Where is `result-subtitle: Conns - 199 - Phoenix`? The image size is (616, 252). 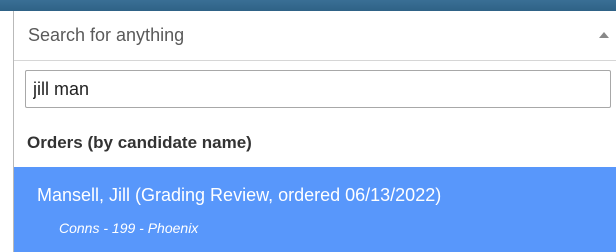 result-subtitle: Conns - 199 - Phoenix is located at coordinates (129, 228).